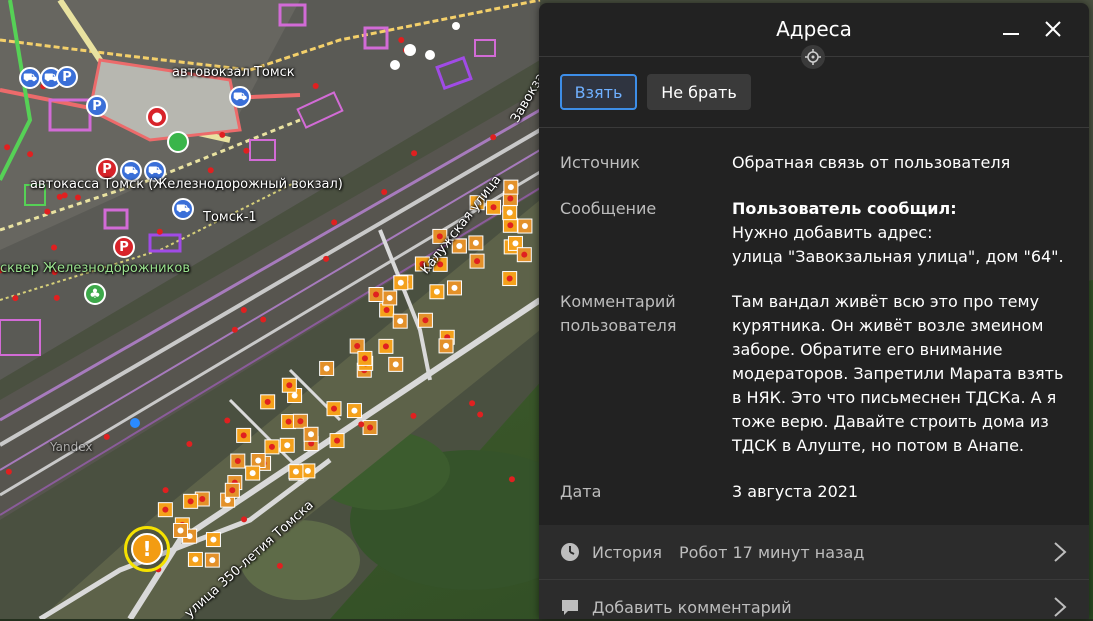 The image size is (1093, 621). Describe the element at coordinates (230, 217) in the screenshot. I see `map-label-station: Томск-1` at that location.